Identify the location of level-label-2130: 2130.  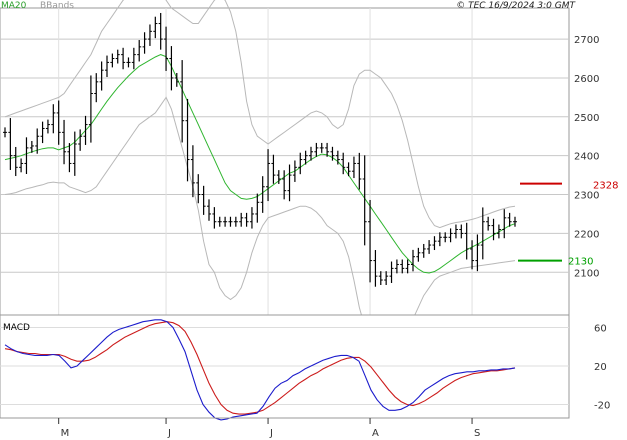
(580, 262).